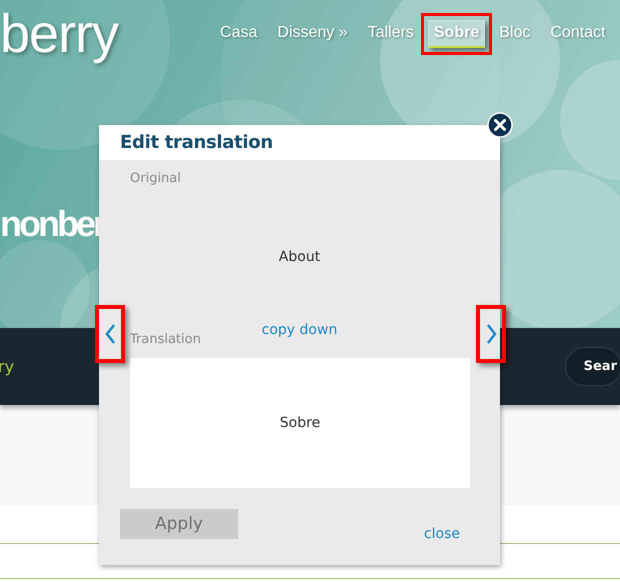 This screenshot has width=620, height=582. I want to click on chevron-left-icon, so click(110, 334).